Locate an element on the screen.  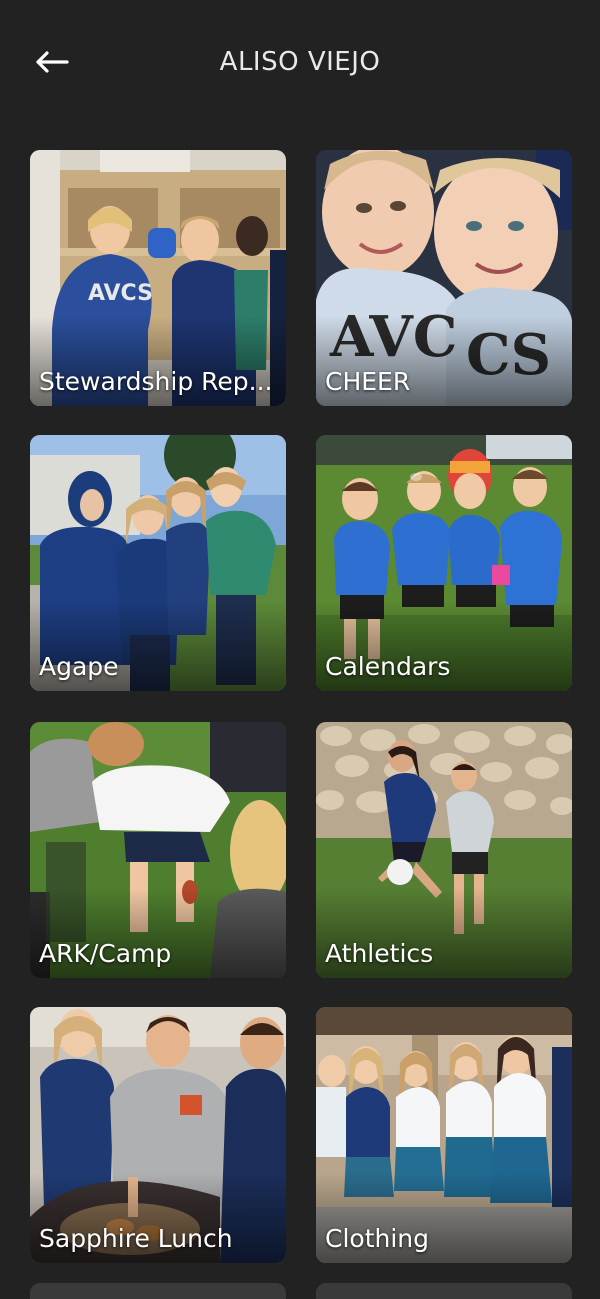
tile-label: Athletics is located at coordinates (379, 953).